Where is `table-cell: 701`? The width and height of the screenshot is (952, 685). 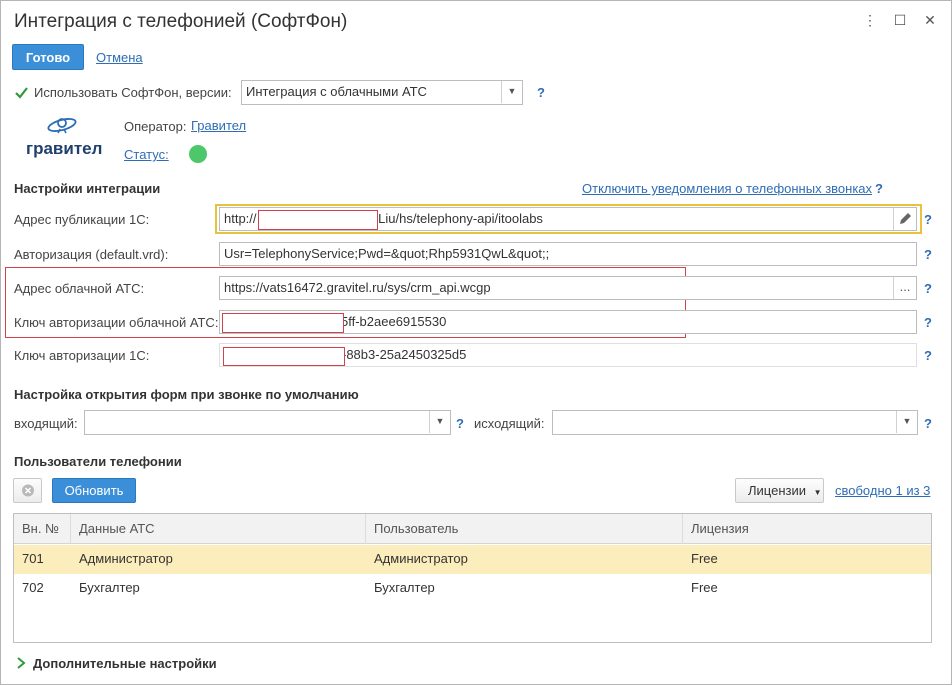
table-cell: 701 is located at coordinates (33, 558).